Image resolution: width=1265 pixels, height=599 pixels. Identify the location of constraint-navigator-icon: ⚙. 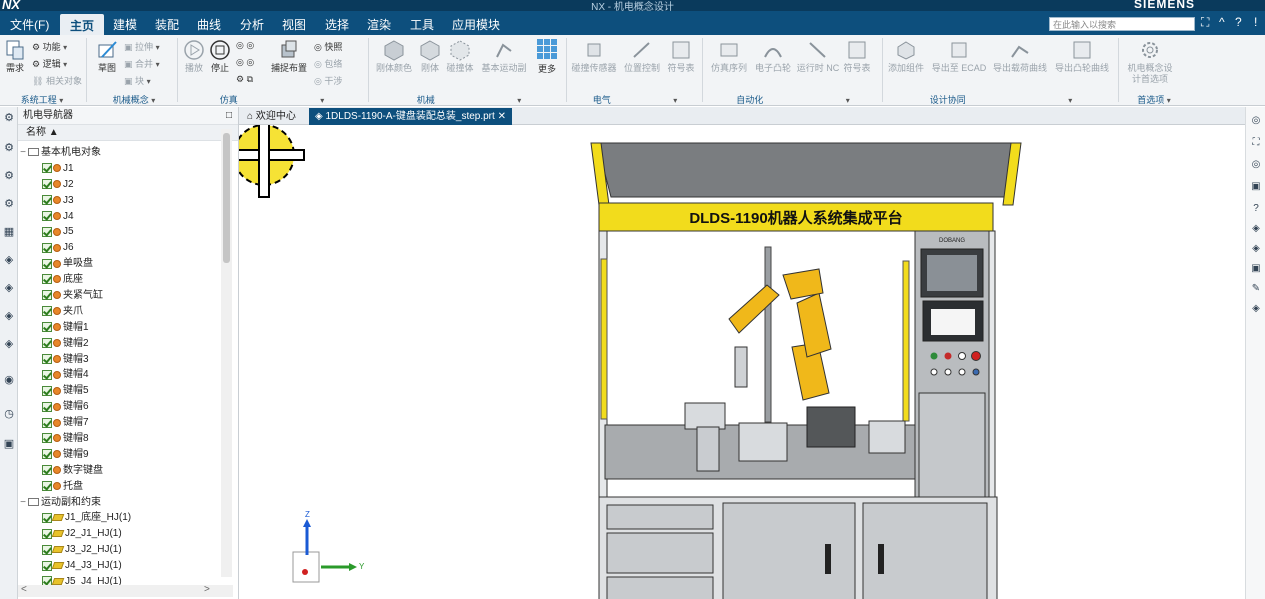
(9, 176).